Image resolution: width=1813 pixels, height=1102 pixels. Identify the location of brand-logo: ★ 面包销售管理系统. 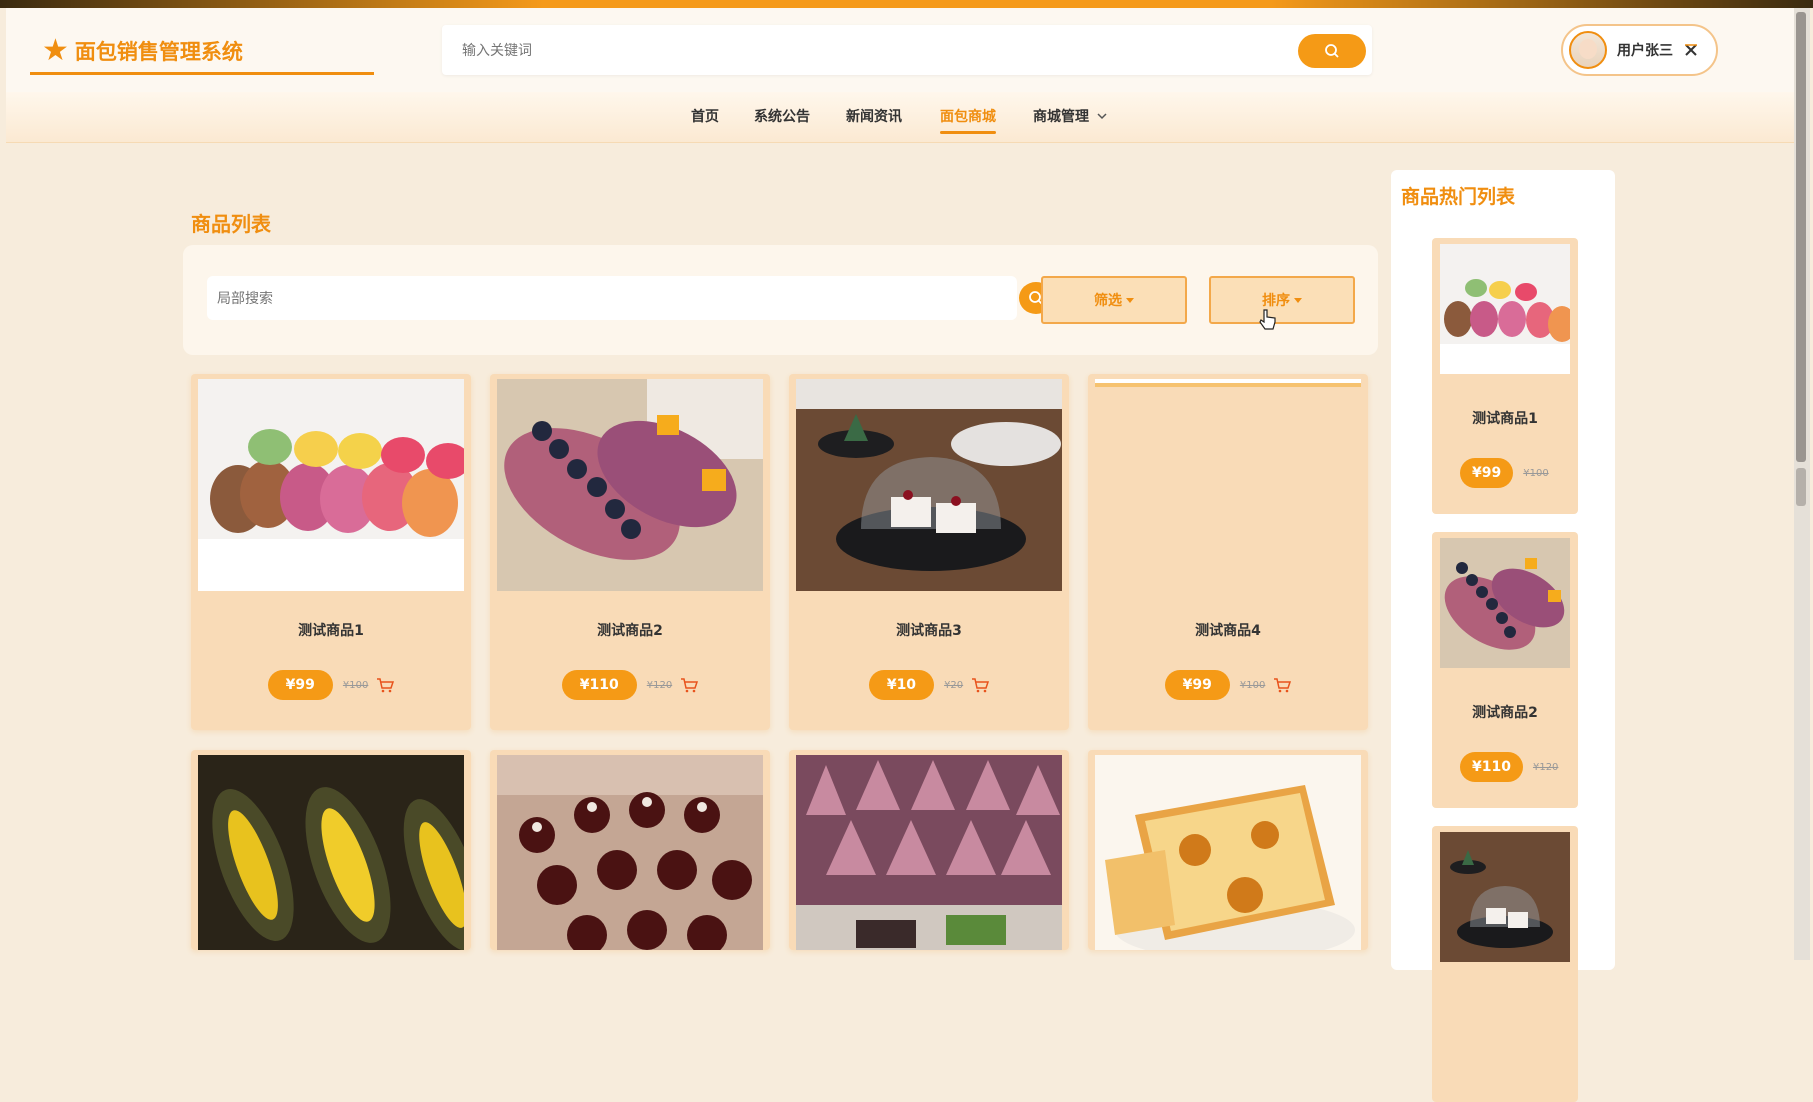
(202, 52).